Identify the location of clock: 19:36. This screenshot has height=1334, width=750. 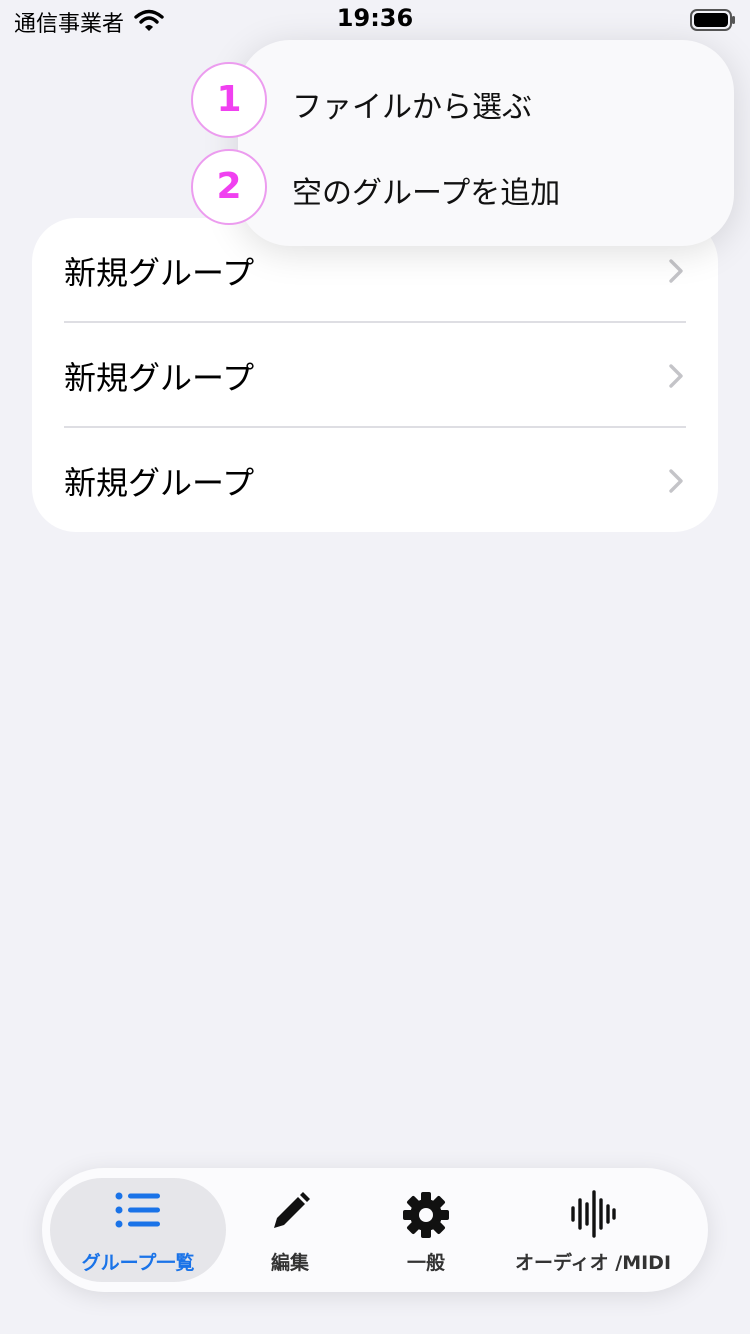
(375, 18).